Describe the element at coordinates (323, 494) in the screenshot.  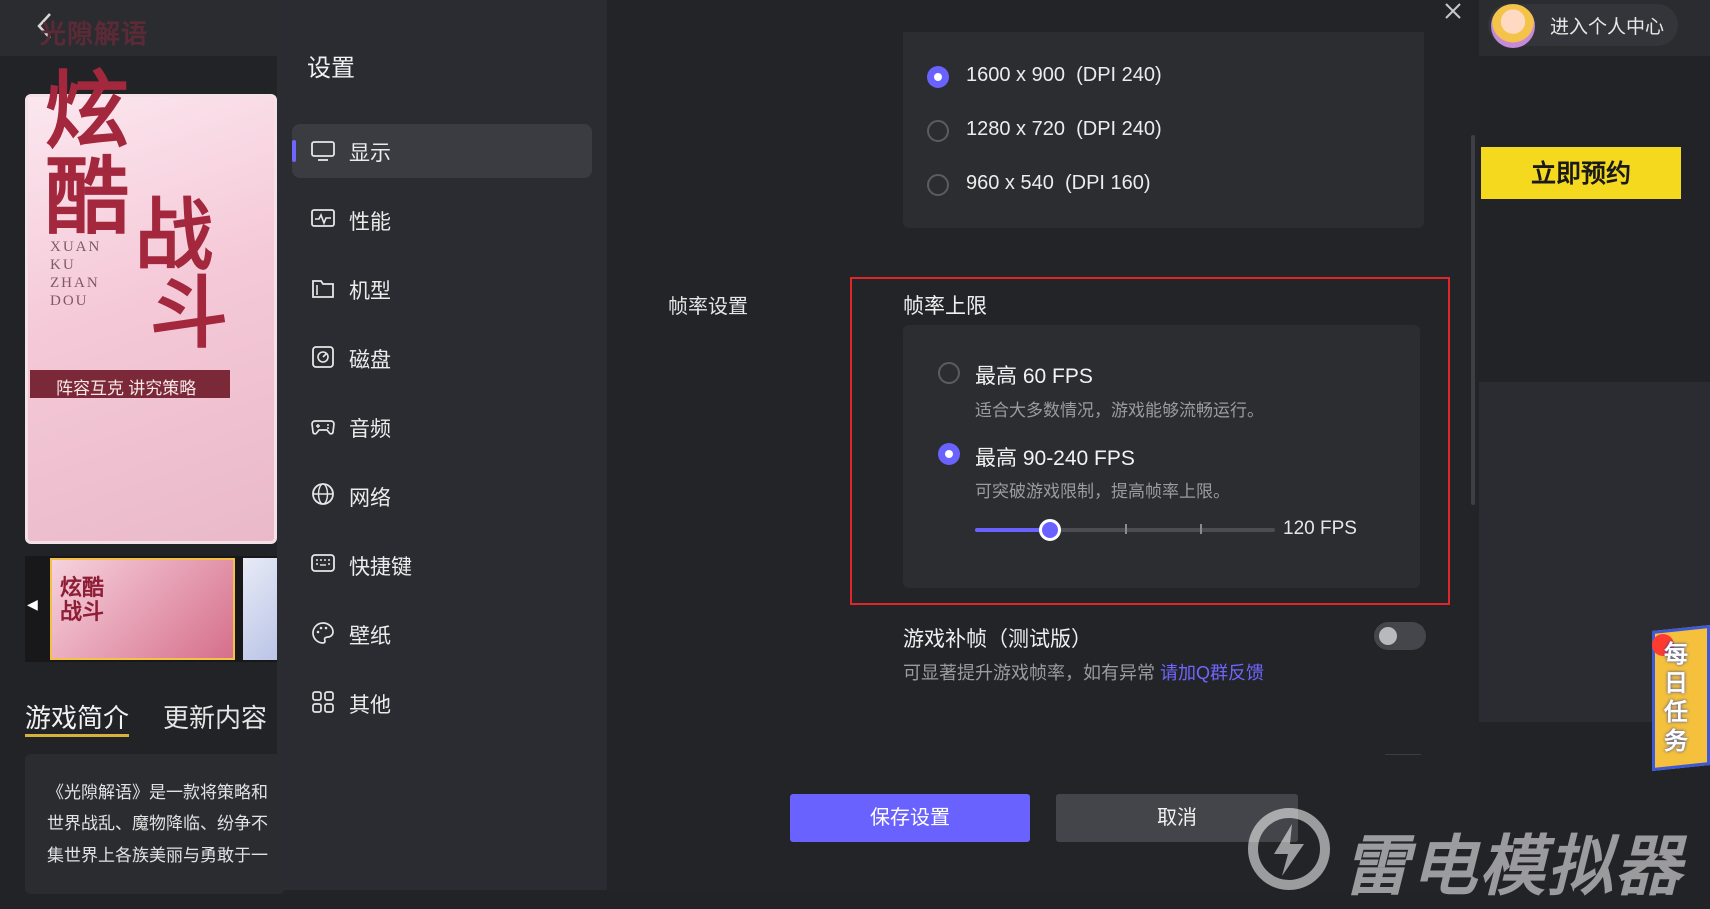
I see `globe-icon` at that location.